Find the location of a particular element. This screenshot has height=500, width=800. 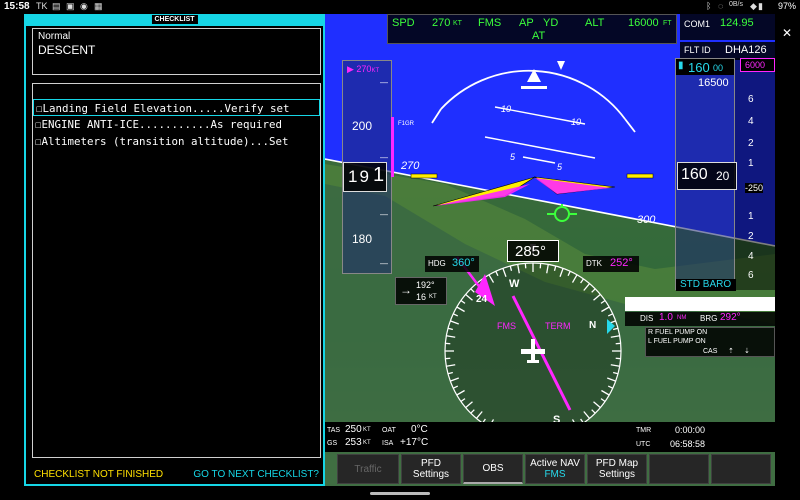

checklist-item: ☐Landing Field Elevation.....Verify set is located at coordinates (176, 107).